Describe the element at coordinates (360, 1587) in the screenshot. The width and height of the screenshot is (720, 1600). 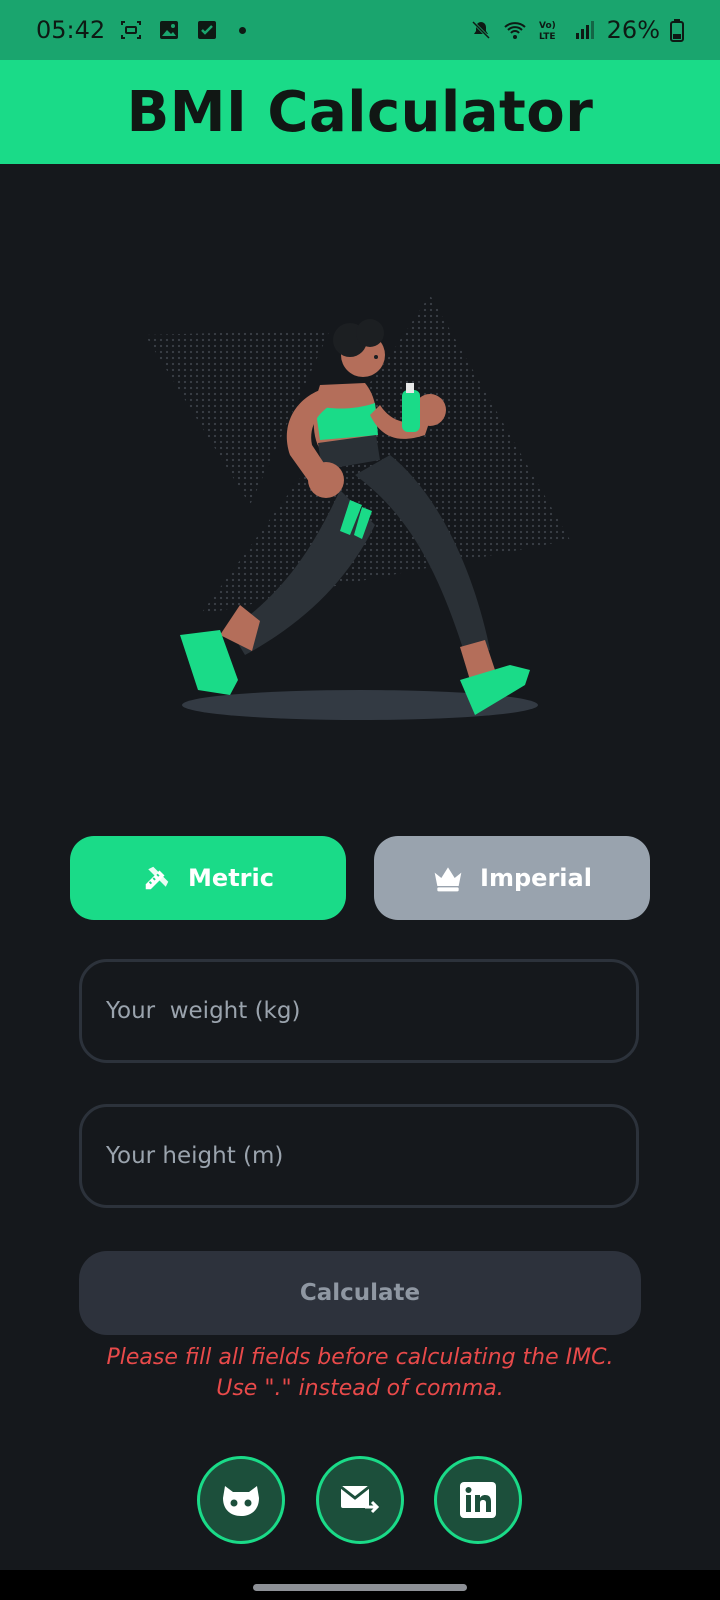
I see `home-indicator` at that location.